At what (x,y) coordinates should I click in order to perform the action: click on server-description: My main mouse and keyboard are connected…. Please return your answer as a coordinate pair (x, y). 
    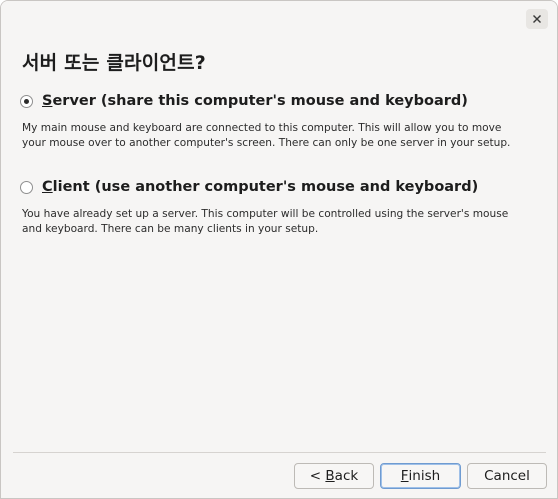
    Looking at the image, I should click on (266, 135).